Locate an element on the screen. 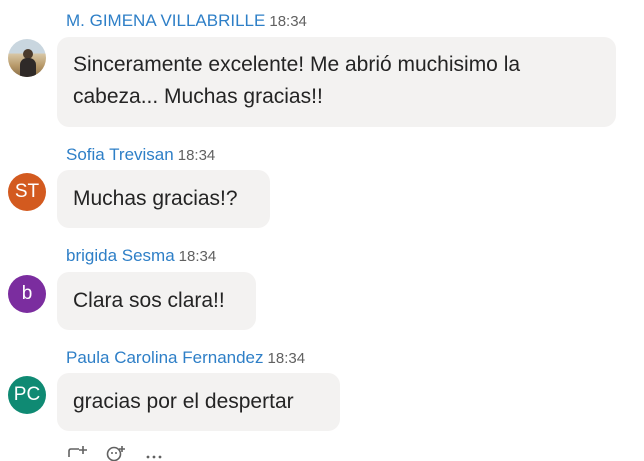 The height and width of the screenshot is (461, 644). avatar: b is located at coordinates (27, 294).